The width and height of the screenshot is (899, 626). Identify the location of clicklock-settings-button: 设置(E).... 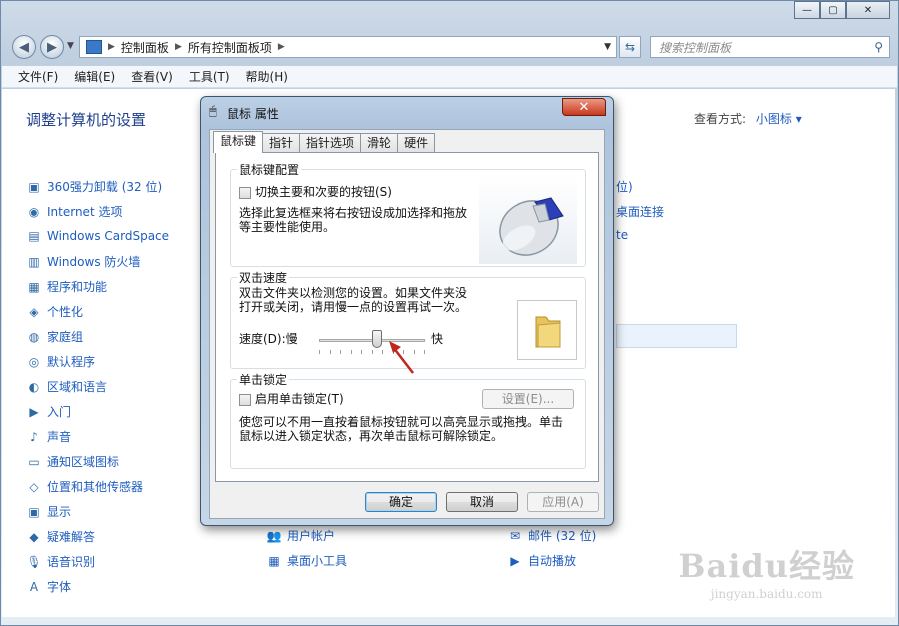
(528, 399).